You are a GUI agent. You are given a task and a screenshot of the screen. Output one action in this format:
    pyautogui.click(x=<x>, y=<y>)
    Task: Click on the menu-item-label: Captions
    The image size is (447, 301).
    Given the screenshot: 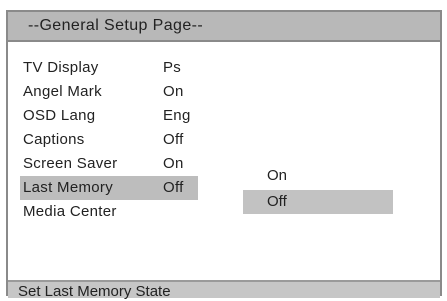 What is the action you would take?
    pyautogui.click(x=54, y=139)
    